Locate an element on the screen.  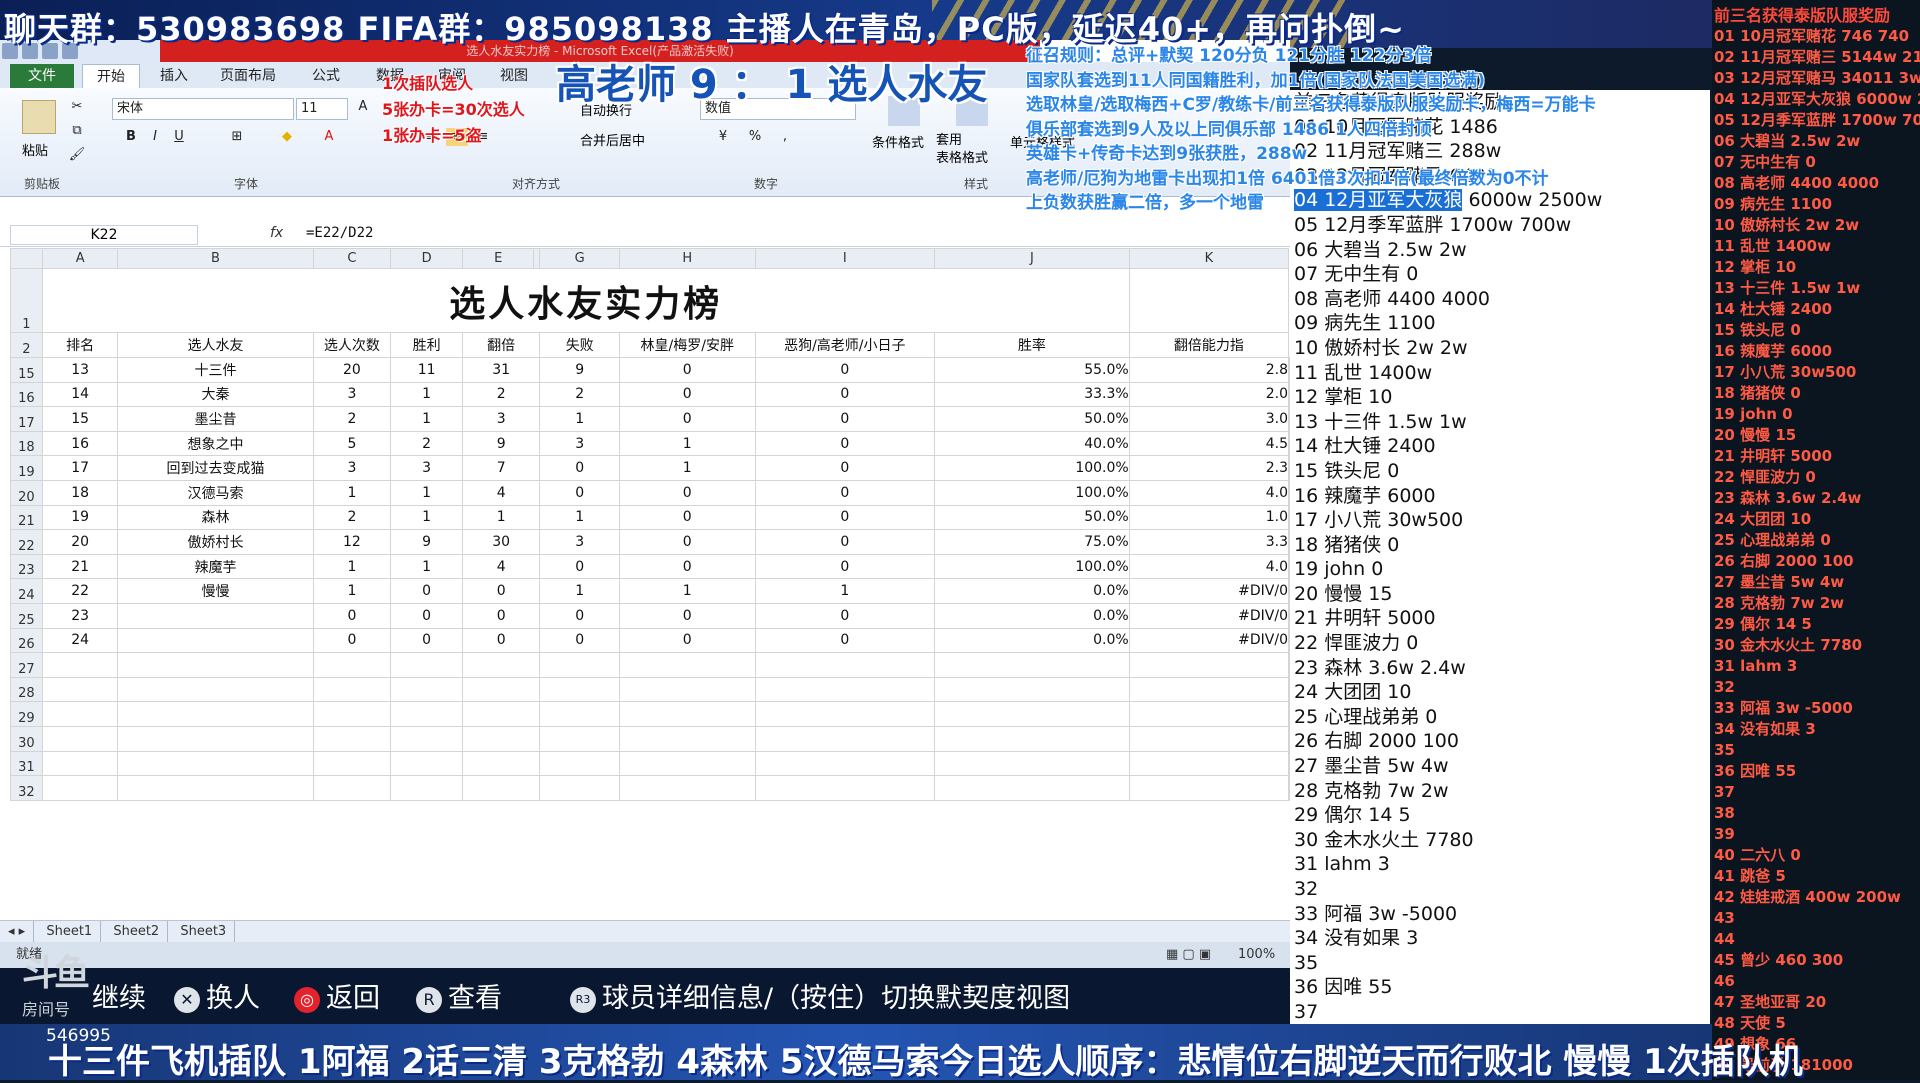
cell-player: 十三件 is located at coordinates (215, 370).